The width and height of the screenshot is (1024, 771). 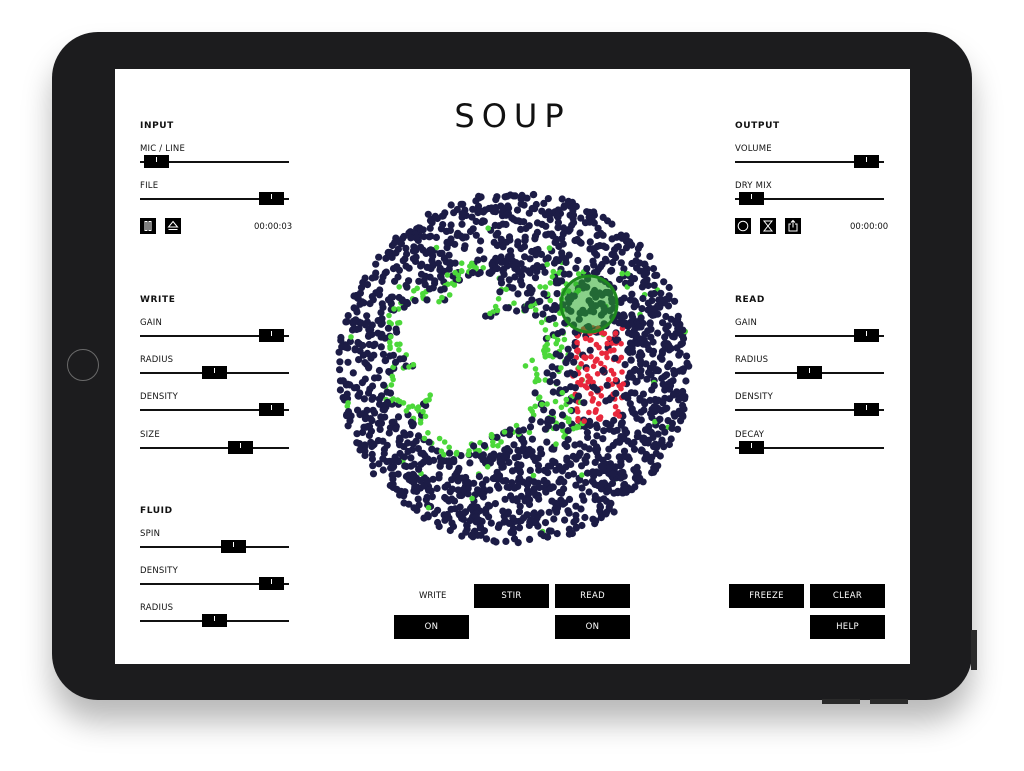 I want to click on write-radius-label: RADIUS, so click(x=157, y=360).